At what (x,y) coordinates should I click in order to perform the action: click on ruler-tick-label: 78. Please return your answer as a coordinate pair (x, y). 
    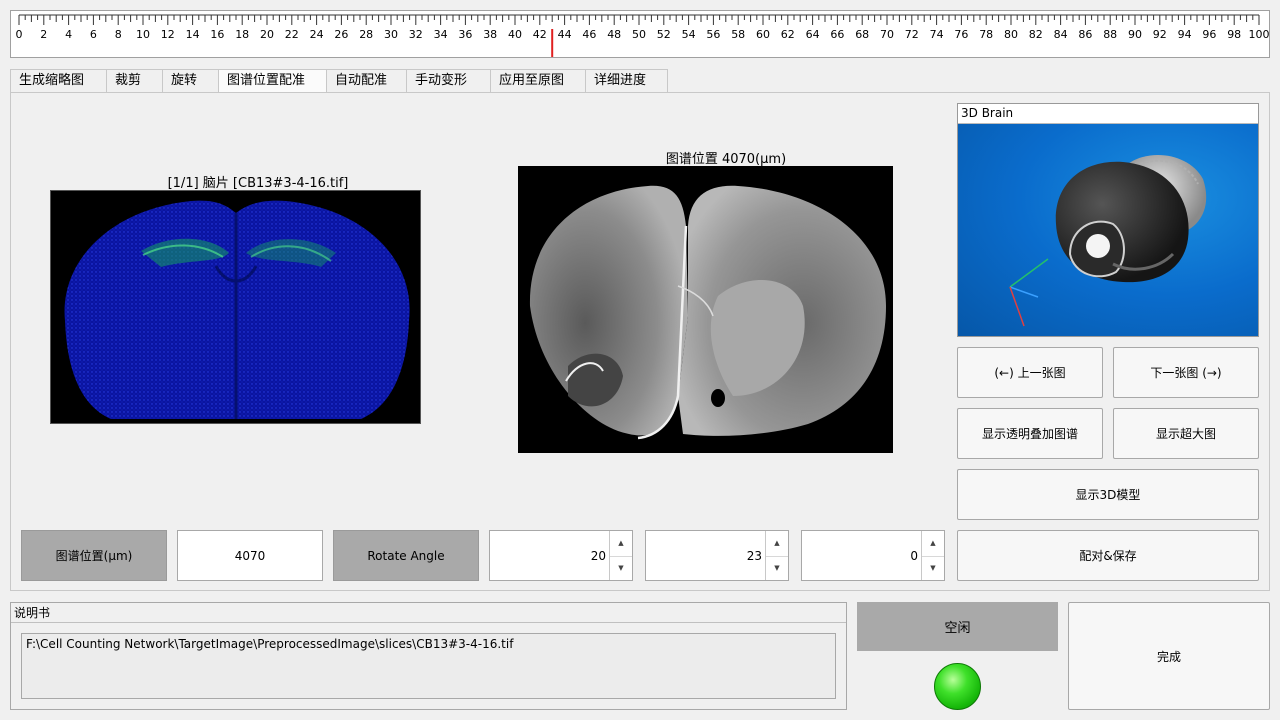
    Looking at the image, I should click on (986, 34).